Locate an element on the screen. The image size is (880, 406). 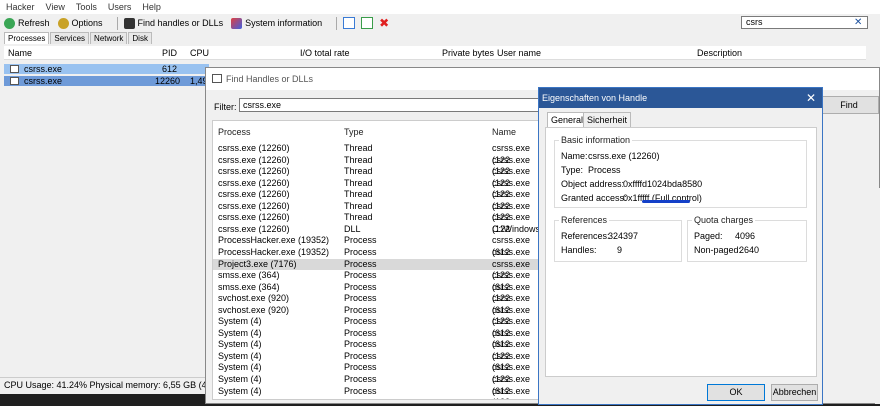
tab-services: Services is located at coordinates (70, 38).